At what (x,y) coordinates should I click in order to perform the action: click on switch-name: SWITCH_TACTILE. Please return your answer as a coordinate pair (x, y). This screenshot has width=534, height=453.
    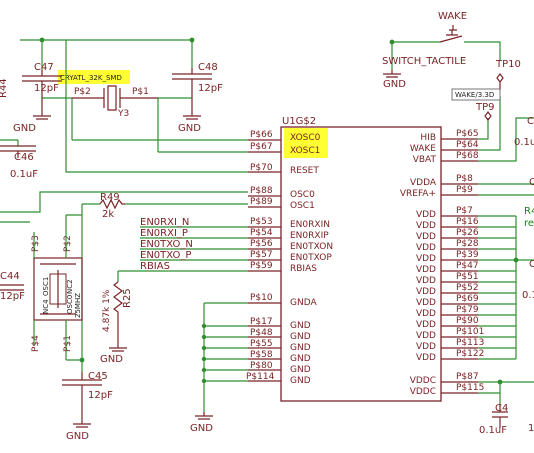
    Looking at the image, I should click on (424, 61).